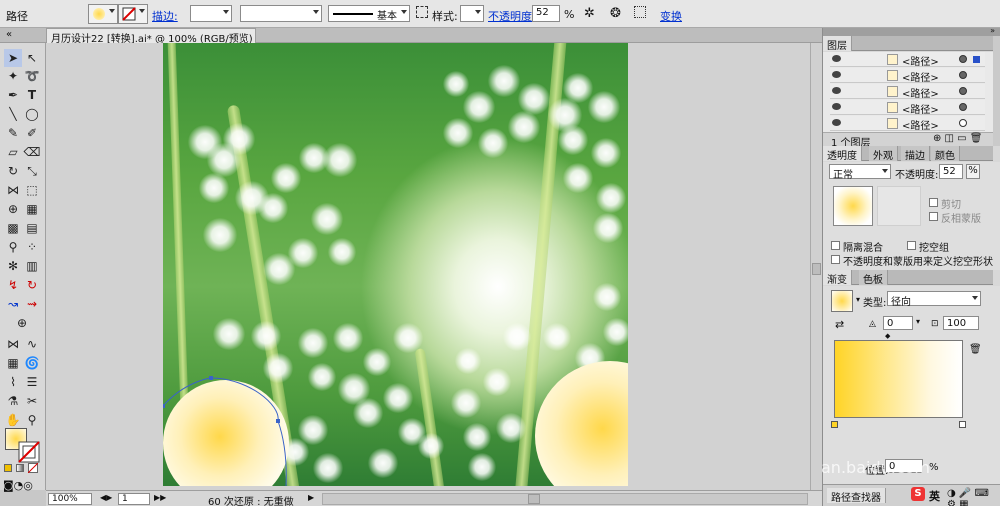 This screenshot has height=506, width=1000. I want to click on mesh-tool-icon: ▩, so click(13, 228).